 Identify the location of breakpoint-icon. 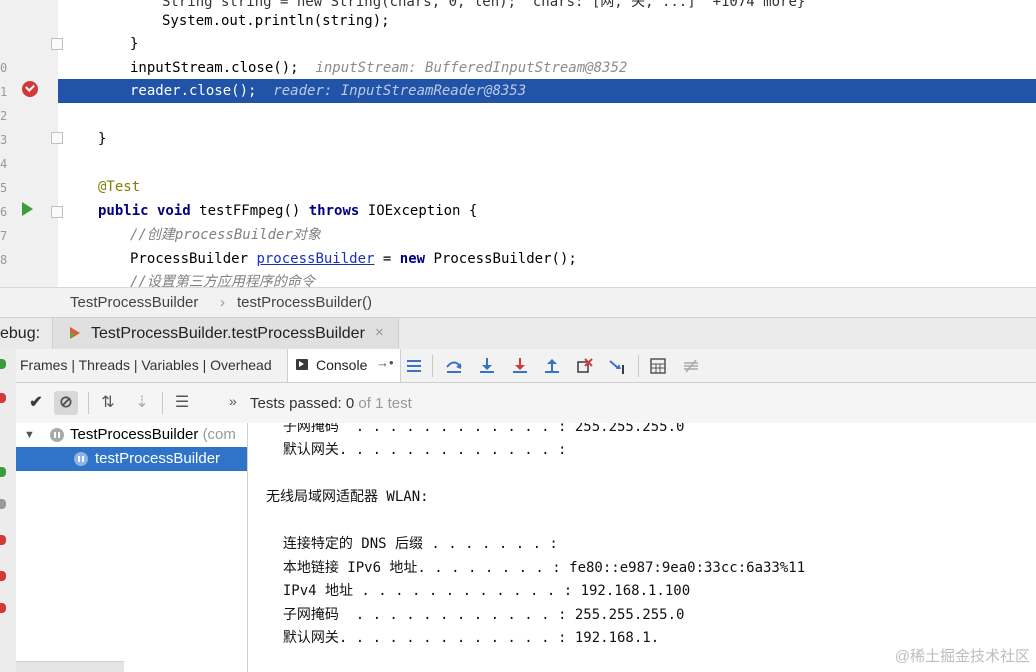
(30, 89).